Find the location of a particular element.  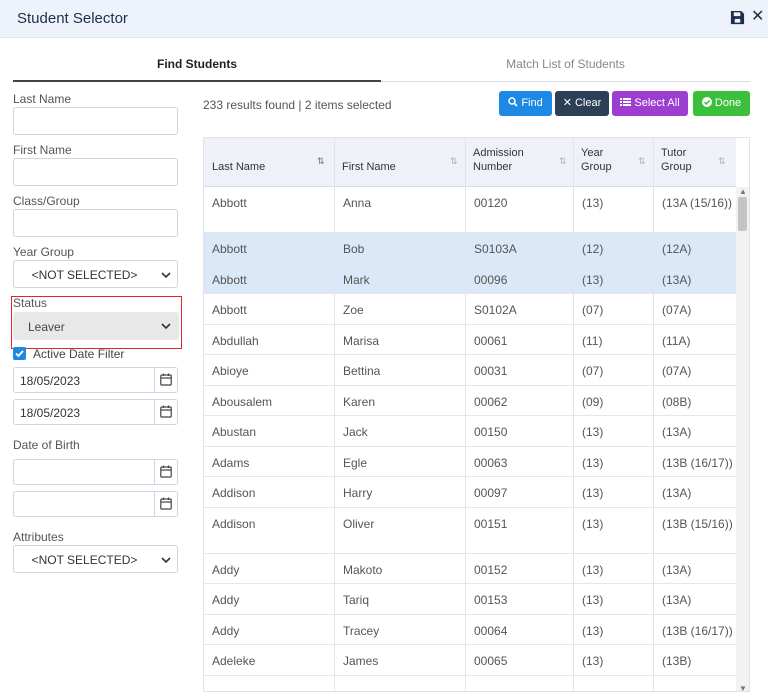

year-group-label: Year Group is located at coordinates (43, 252).